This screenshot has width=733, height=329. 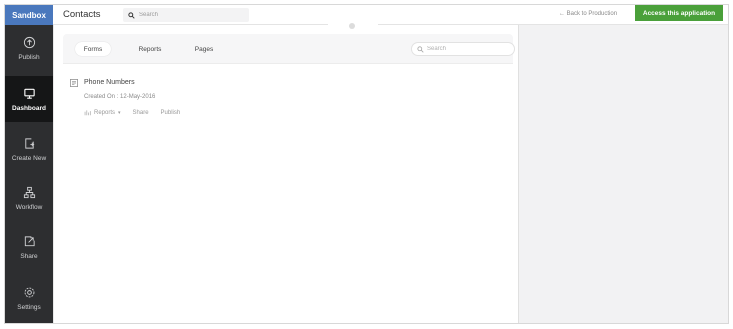 What do you see at coordinates (588, 14) in the screenshot?
I see `back-to-production-link: ← Back to Production` at bounding box center [588, 14].